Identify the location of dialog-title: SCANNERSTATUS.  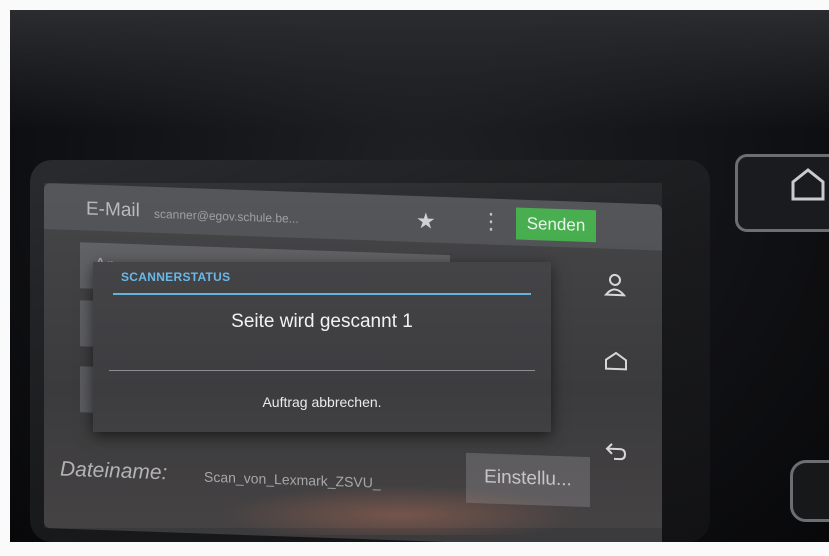
(176, 277).